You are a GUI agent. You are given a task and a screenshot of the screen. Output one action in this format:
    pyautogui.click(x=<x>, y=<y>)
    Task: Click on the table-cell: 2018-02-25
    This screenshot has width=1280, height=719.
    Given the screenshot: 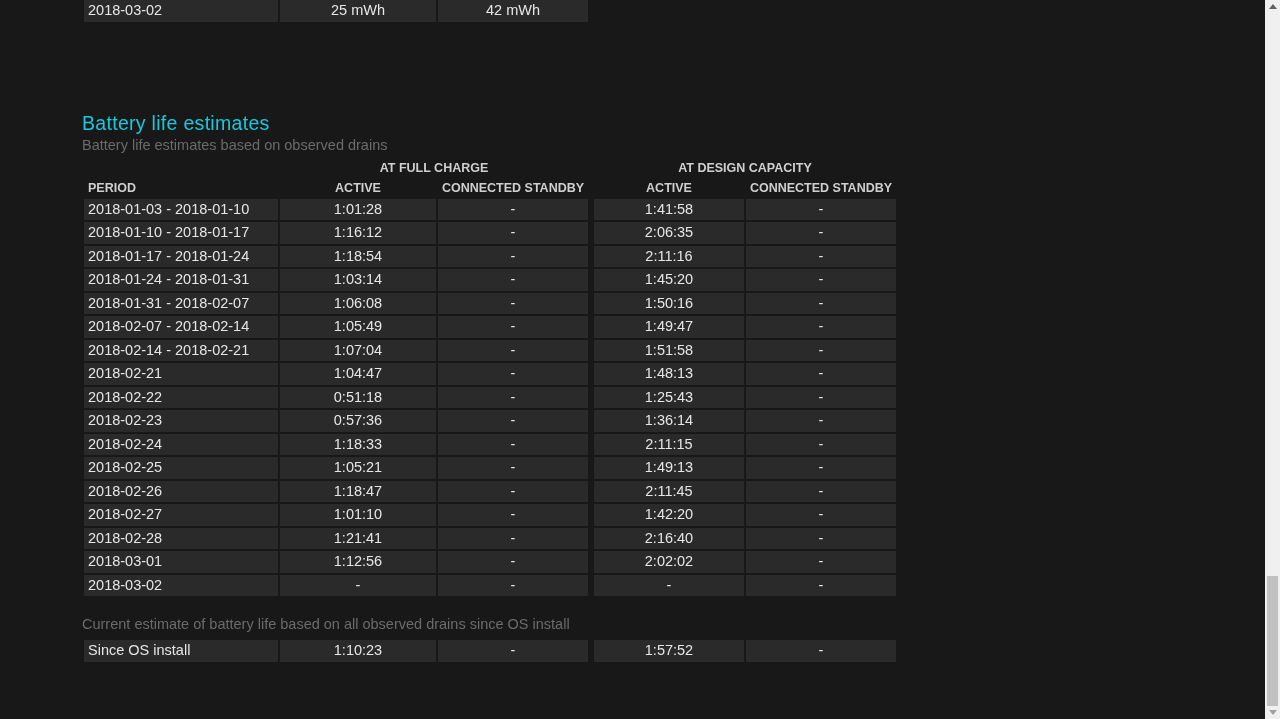 What is the action you would take?
    pyautogui.click(x=181, y=468)
    